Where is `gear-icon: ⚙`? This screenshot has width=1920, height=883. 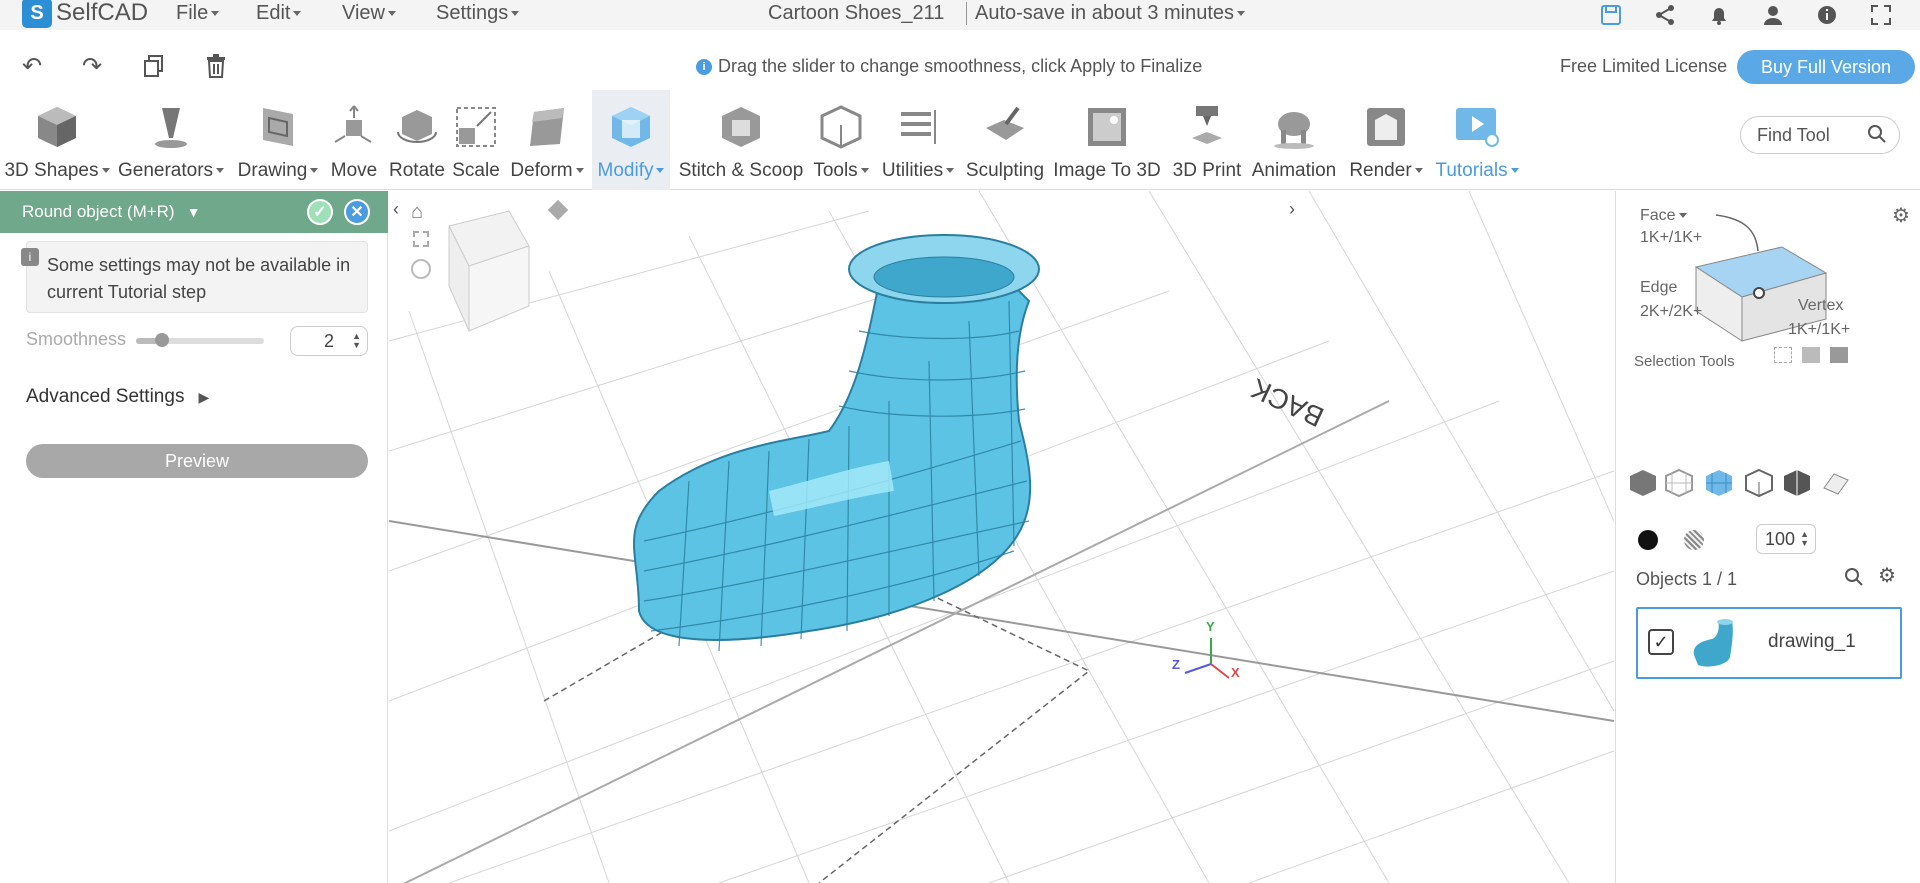 gear-icon: ⚙ is located at coordinates (1901, 215).